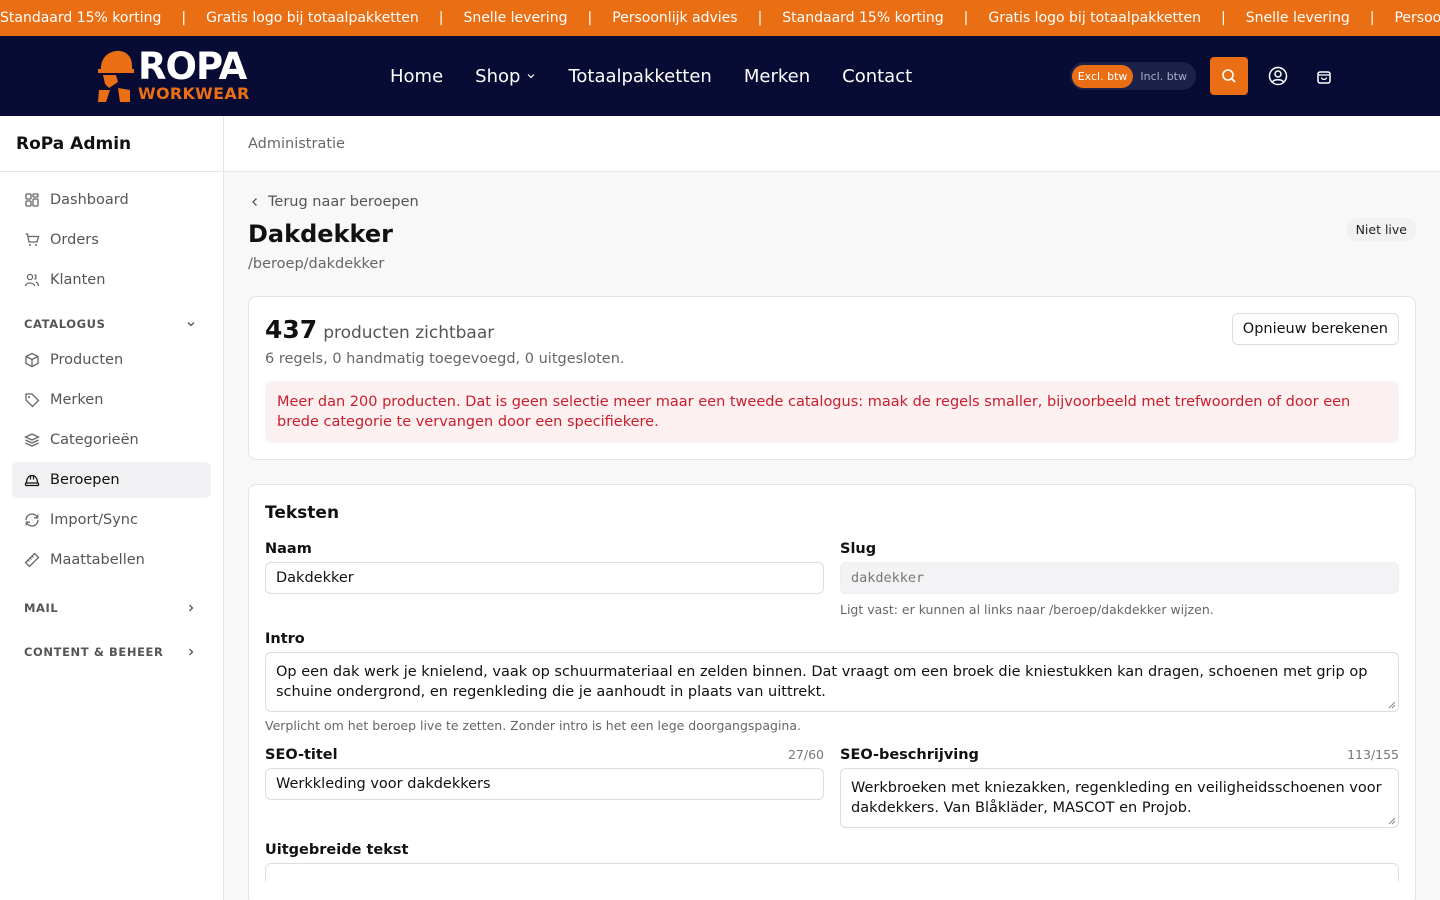 The height and width of the screenshot is (900, 1440). I want to click on seo-description-label: SEO-beschrijving, so click(909, 755).